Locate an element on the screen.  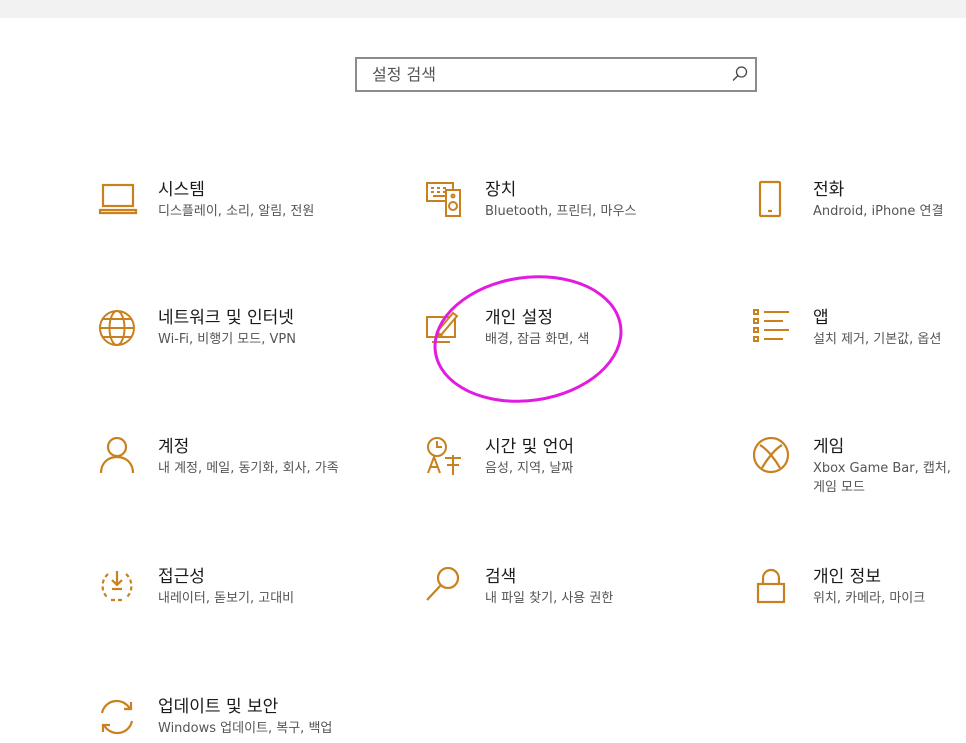
tile-system: 시스템 디스플레이, 소리, 알림, 전원 is located at coordinates (233, 225).